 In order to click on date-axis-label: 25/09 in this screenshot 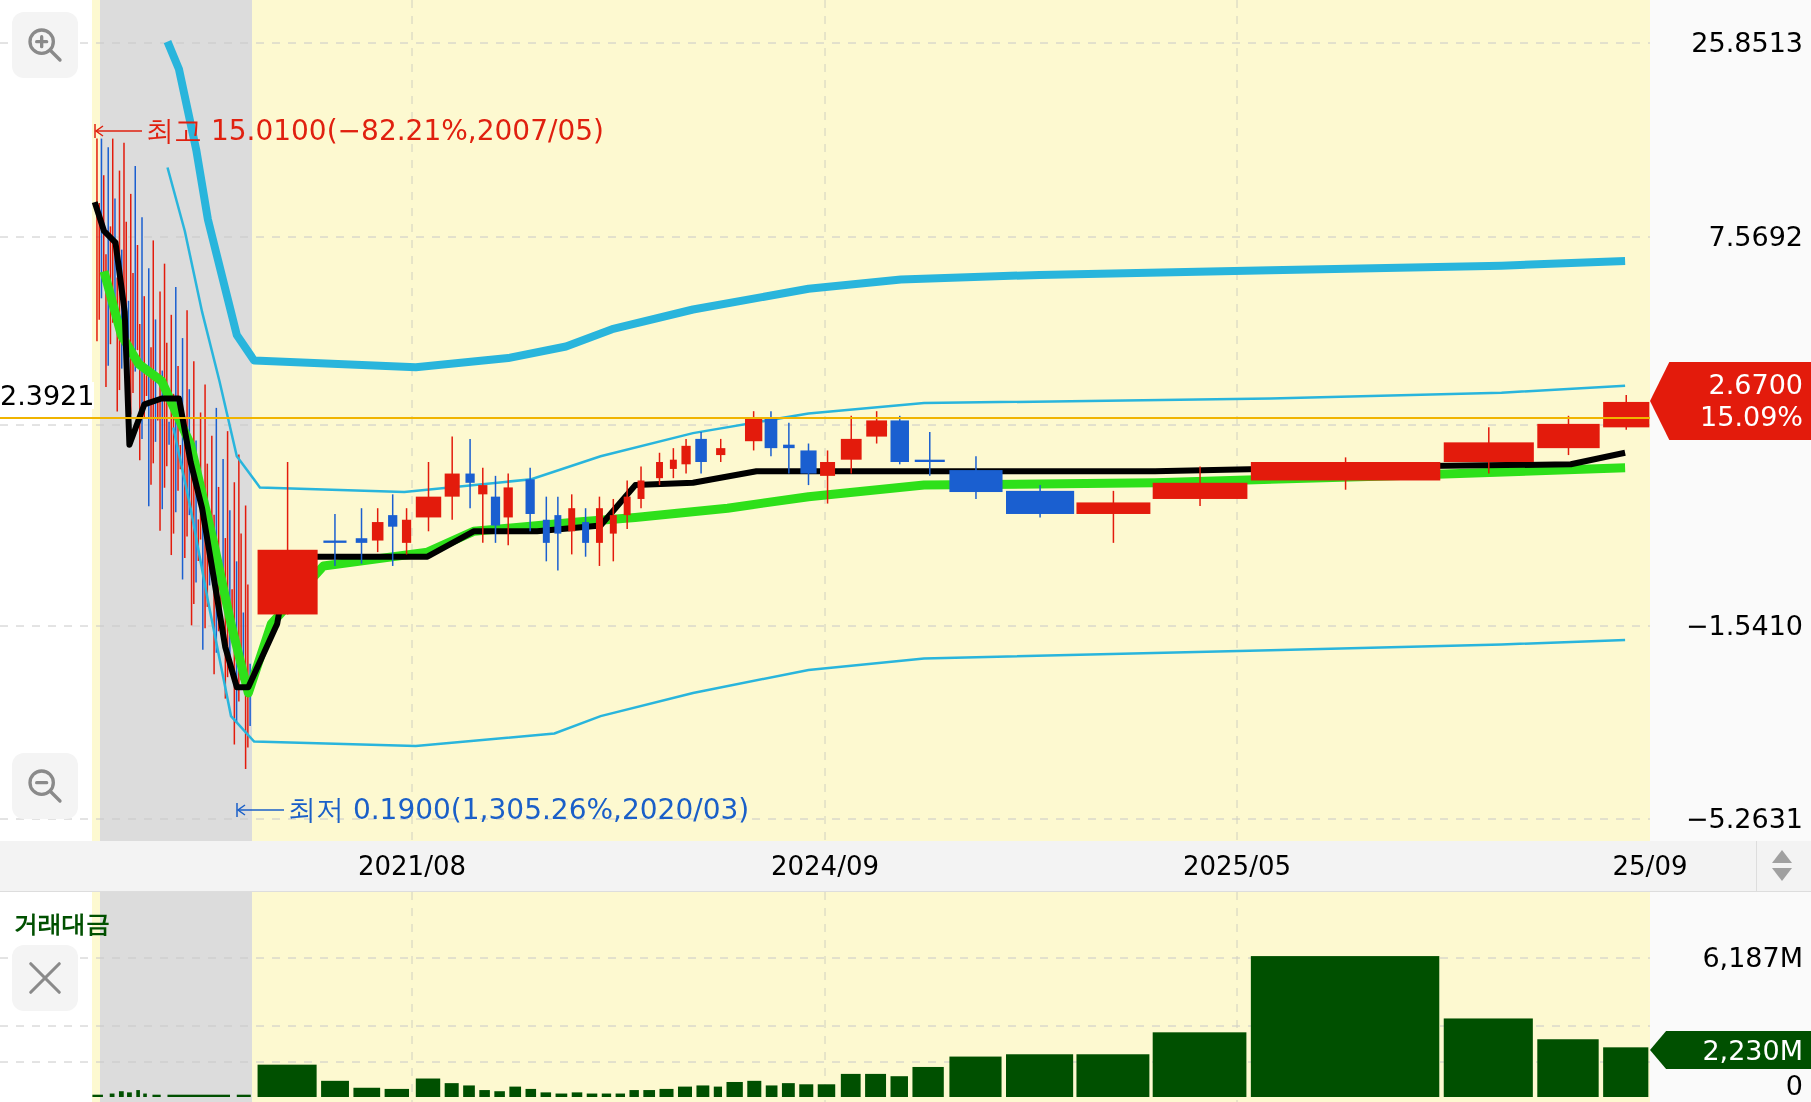, I will do `click(1650, 866)`.